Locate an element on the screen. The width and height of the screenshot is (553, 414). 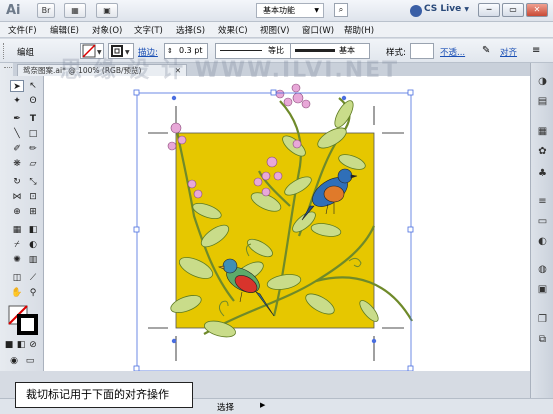
menu-view: 视图(V) is located at coordinates (274, 30).